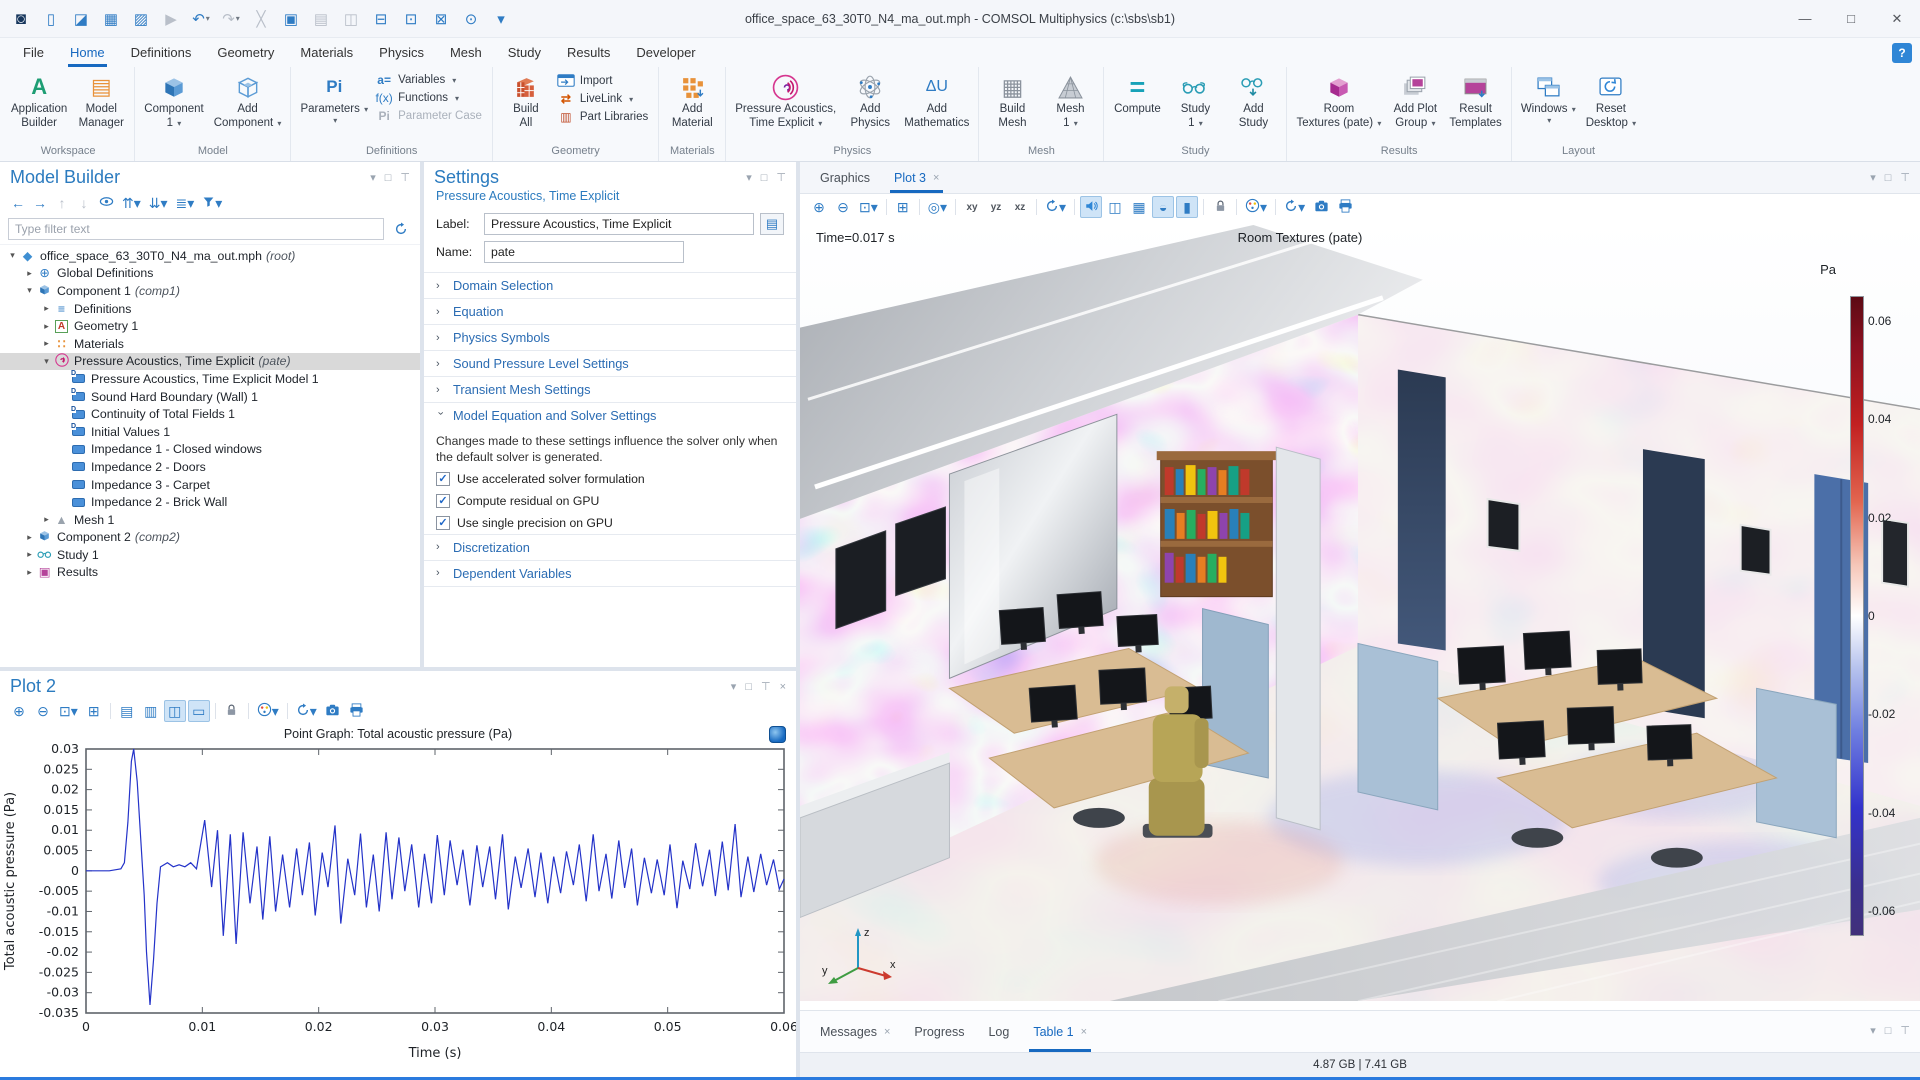 The image size is (1920, 1080). I want to click on paste-button: ▤, so click(321, 19).